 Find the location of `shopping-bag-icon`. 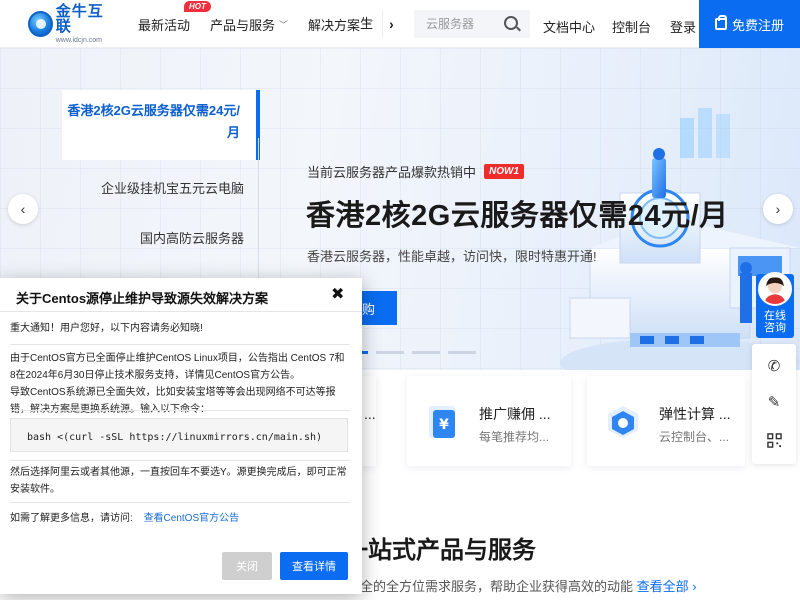

shopping-bag-icon is located at coordinates (720, 22).